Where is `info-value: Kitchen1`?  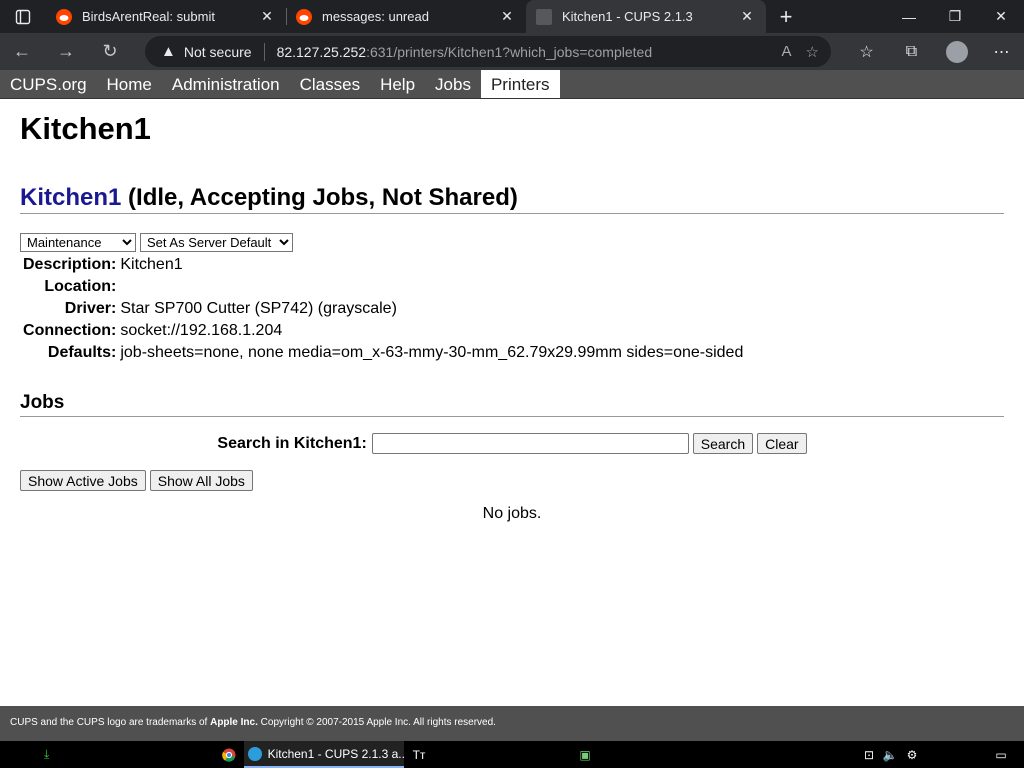
info-value: Kitchen1 is located at coordinates (151, 264).